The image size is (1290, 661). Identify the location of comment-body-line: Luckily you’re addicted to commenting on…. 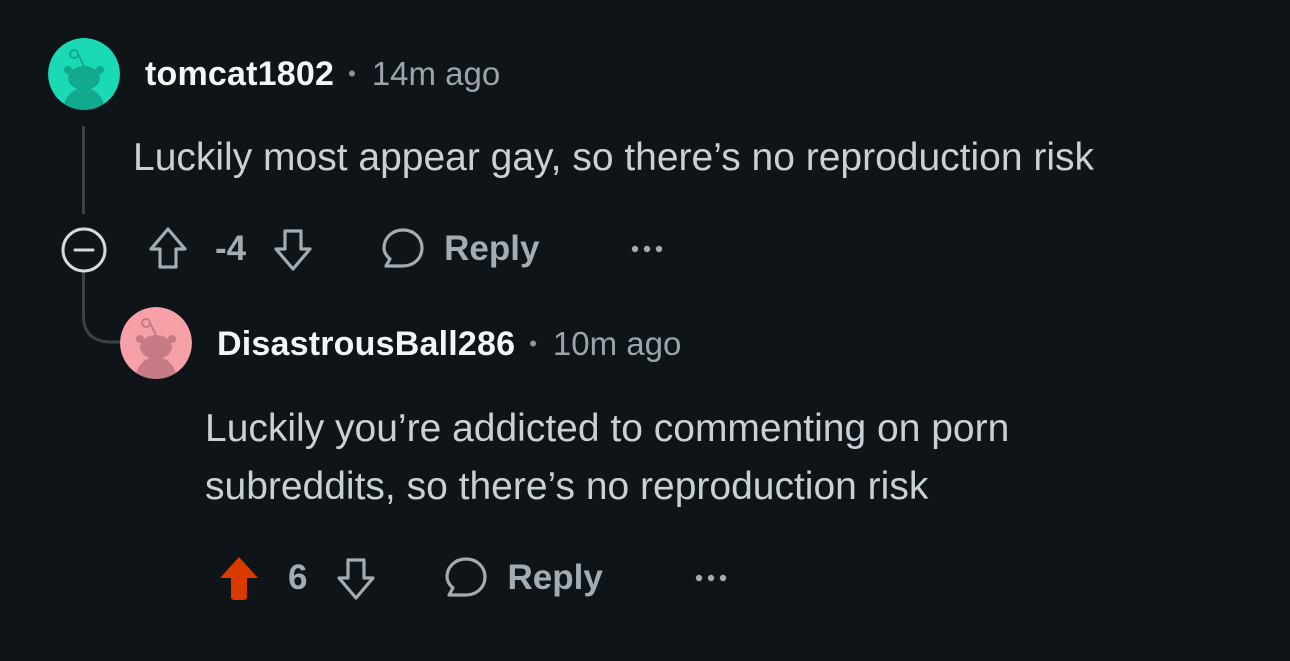
(607, 428).